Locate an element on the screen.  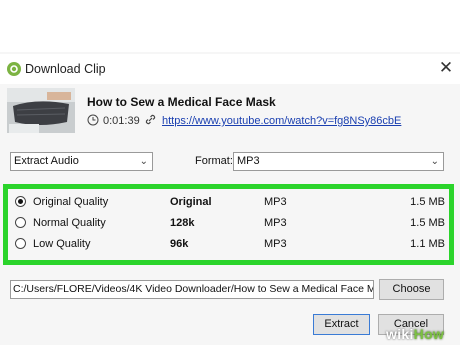
app-logo-icon is located at coordinates (14, 69).